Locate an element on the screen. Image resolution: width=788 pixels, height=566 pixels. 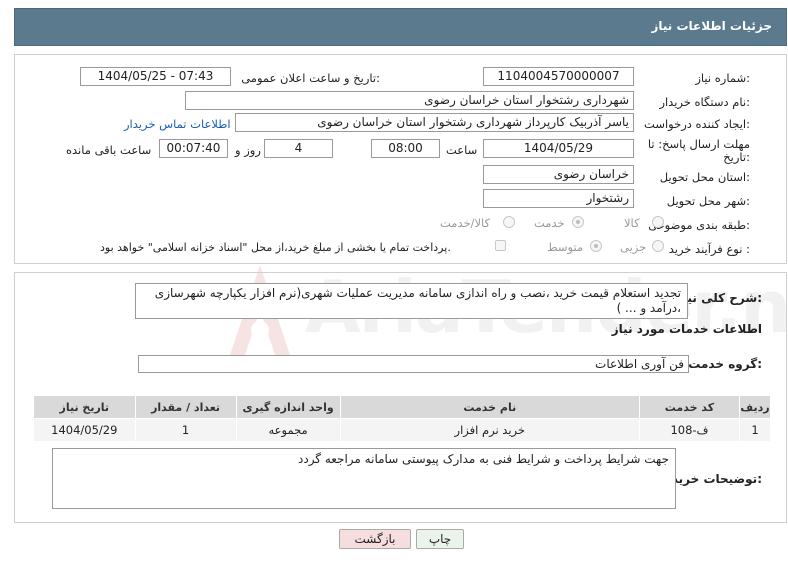
print-button: چاپ is located at coordinates (440, 539).